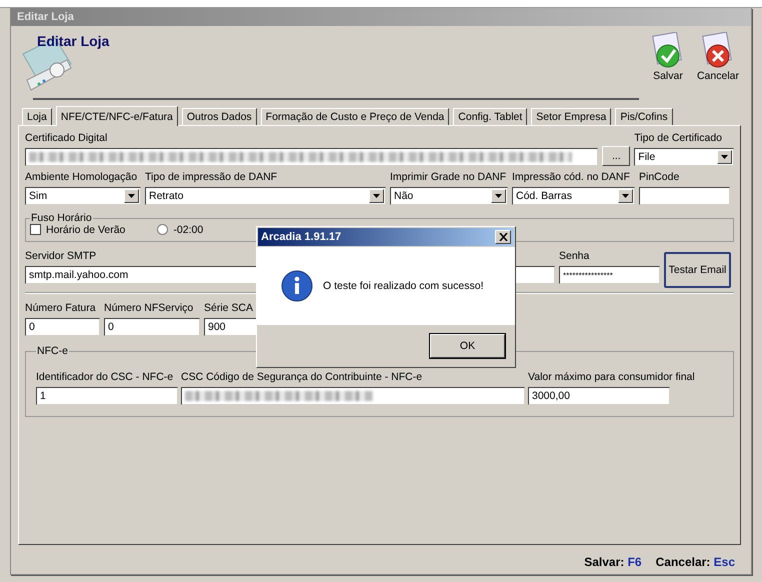 Image resolution: width=762 pixels, height=582 pixels. I want to click on close-button, so click(503, 237).